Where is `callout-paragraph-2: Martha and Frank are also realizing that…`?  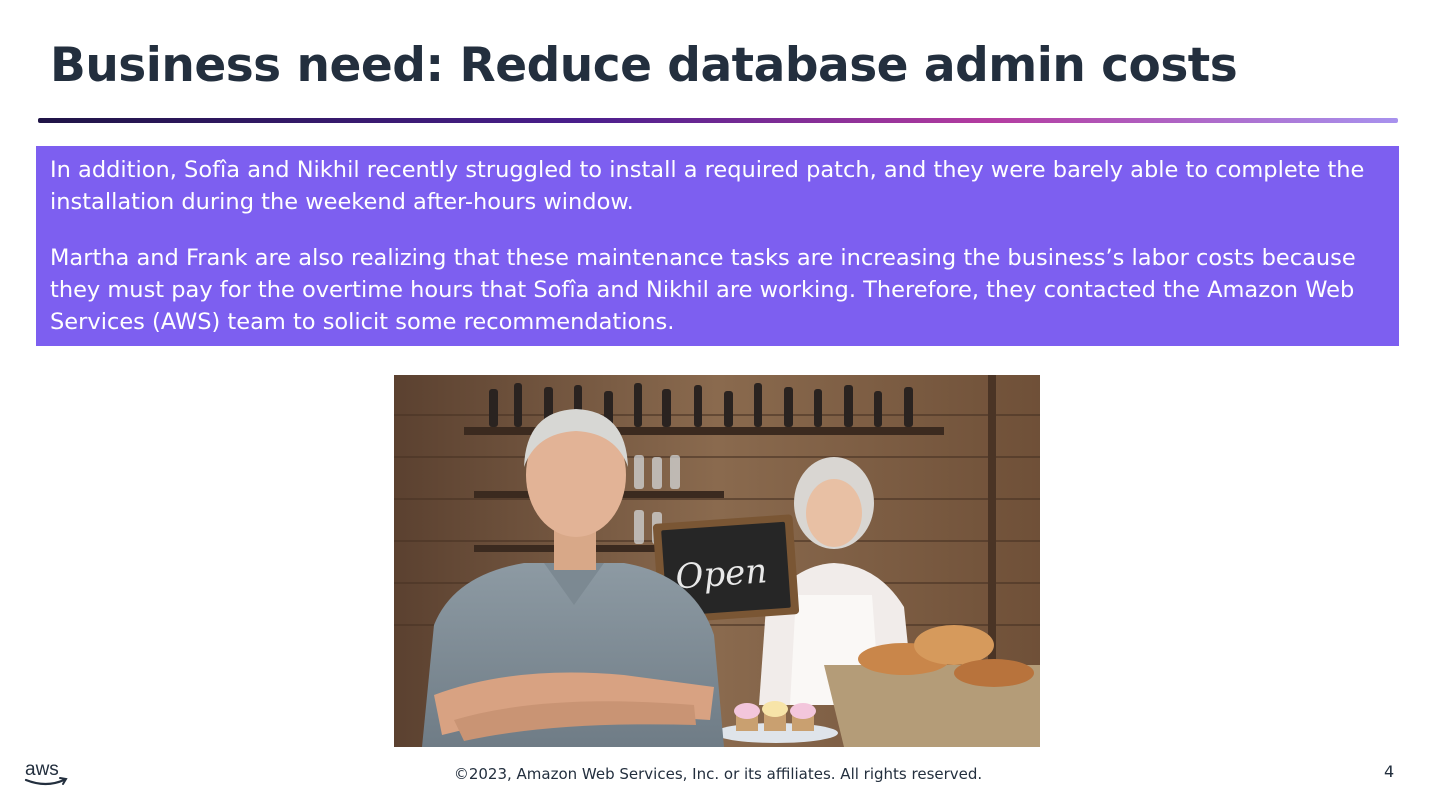 callout-paragraph-2: Martha and Frank are also realizing that… is located at coordinates (703, 290).